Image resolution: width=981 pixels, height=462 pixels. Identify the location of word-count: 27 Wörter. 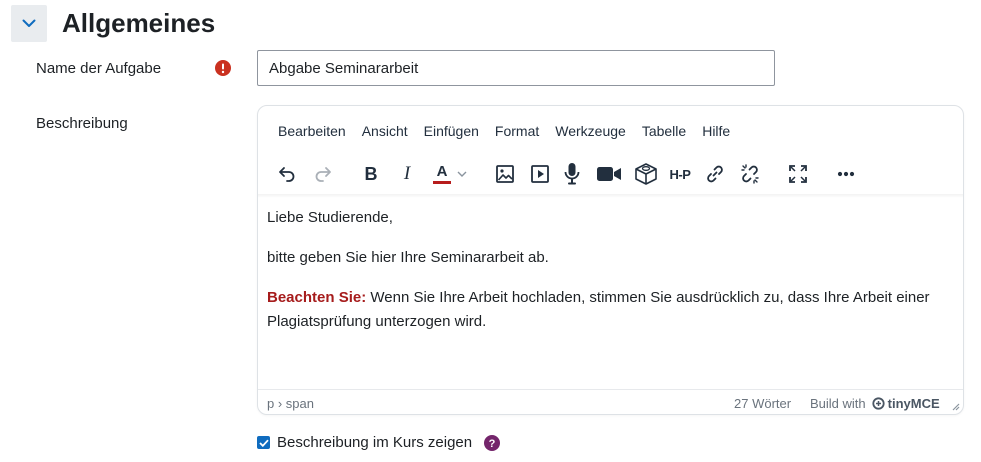
(762, 403).